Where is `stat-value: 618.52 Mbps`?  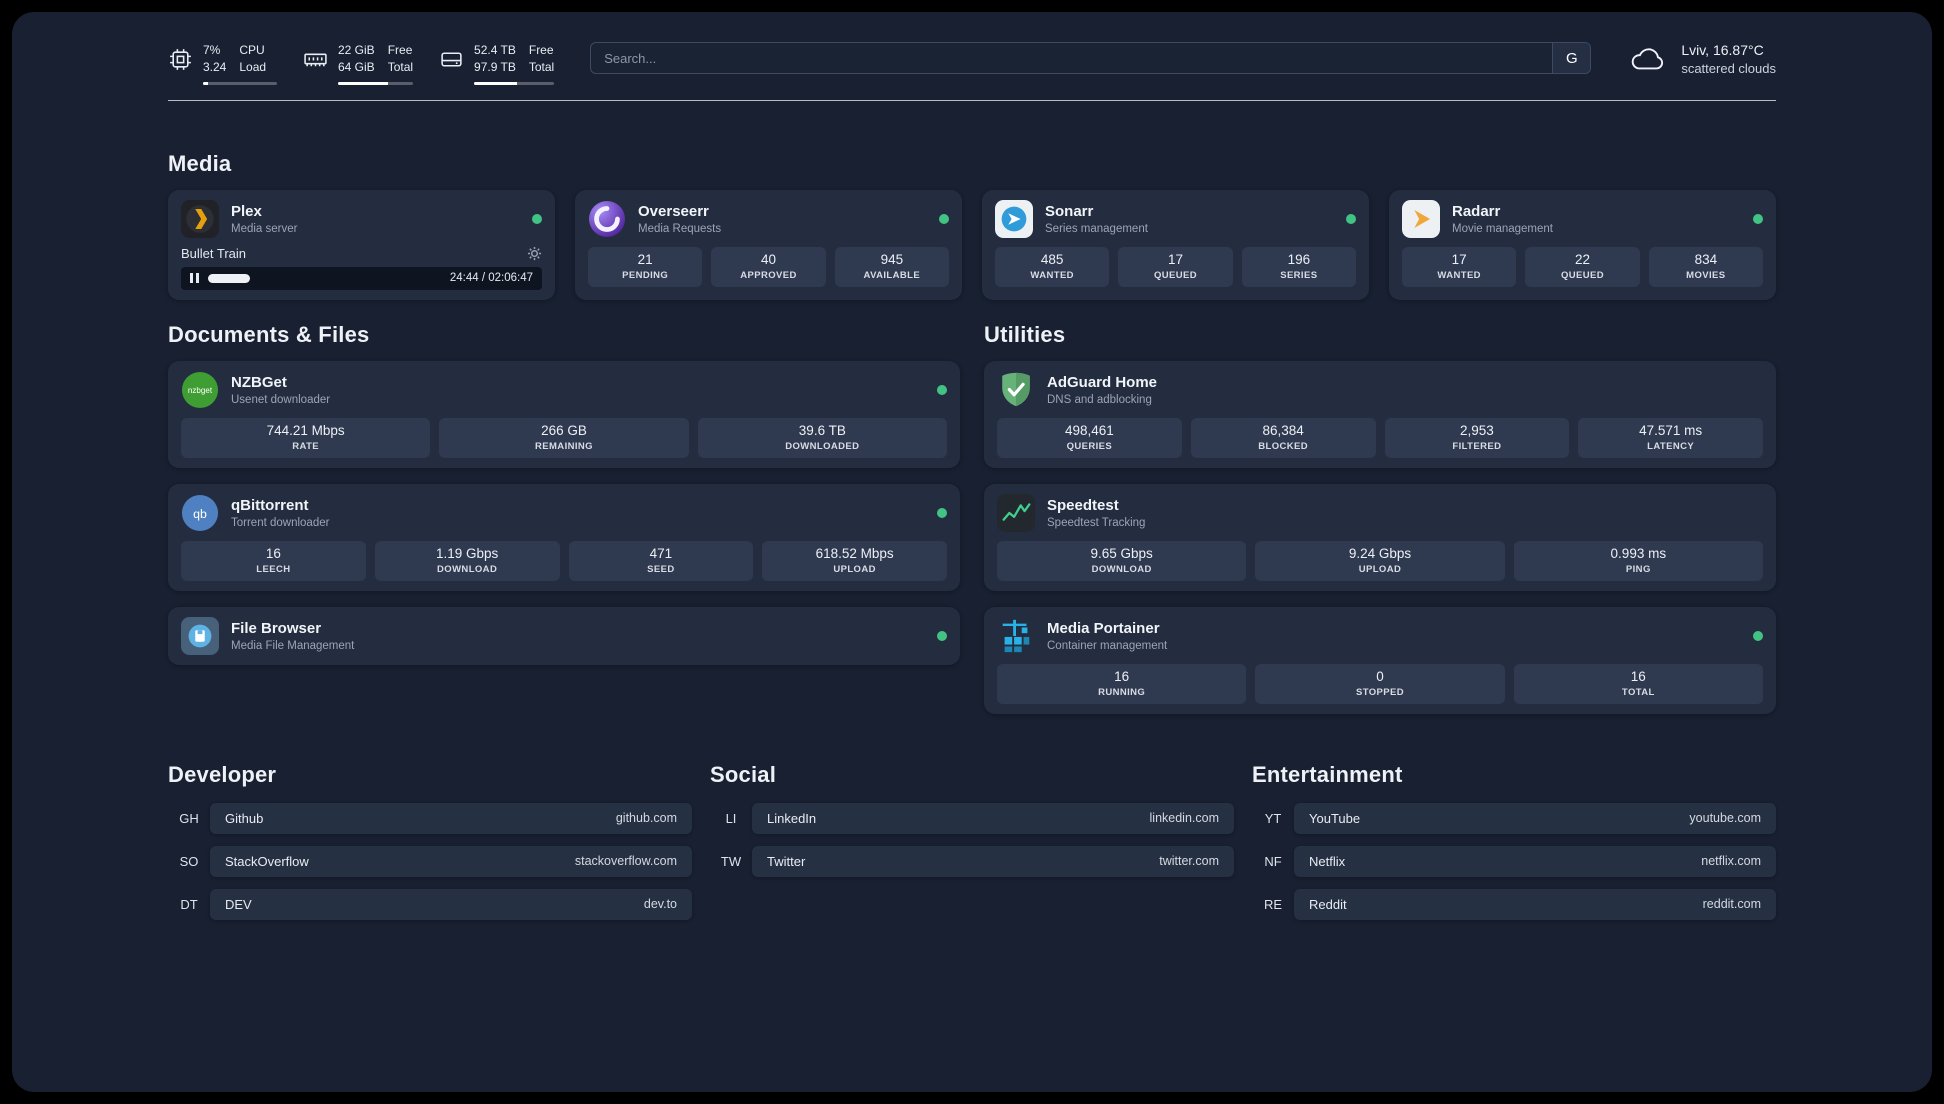 stat-value: 618.52 Mbps is located at coordinates (854, 554).